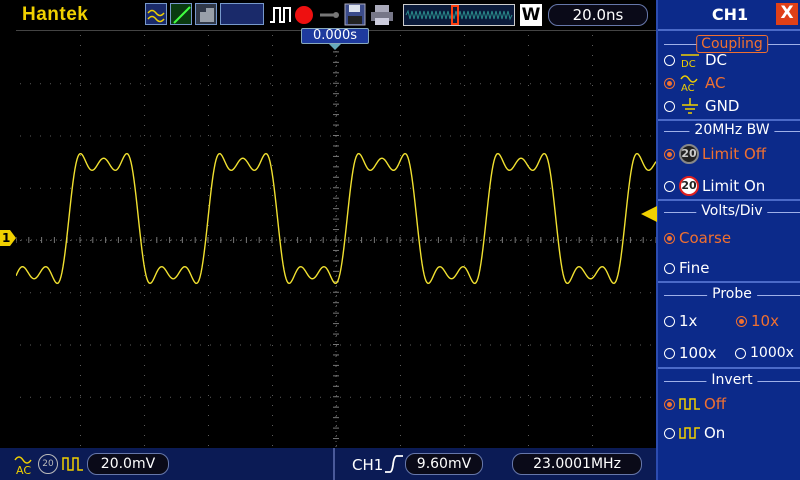 This screenshot has width=800, height=480. Describe the element at coordinates (156, 14) in the screenshot. I see `waveform-icon` at that location.